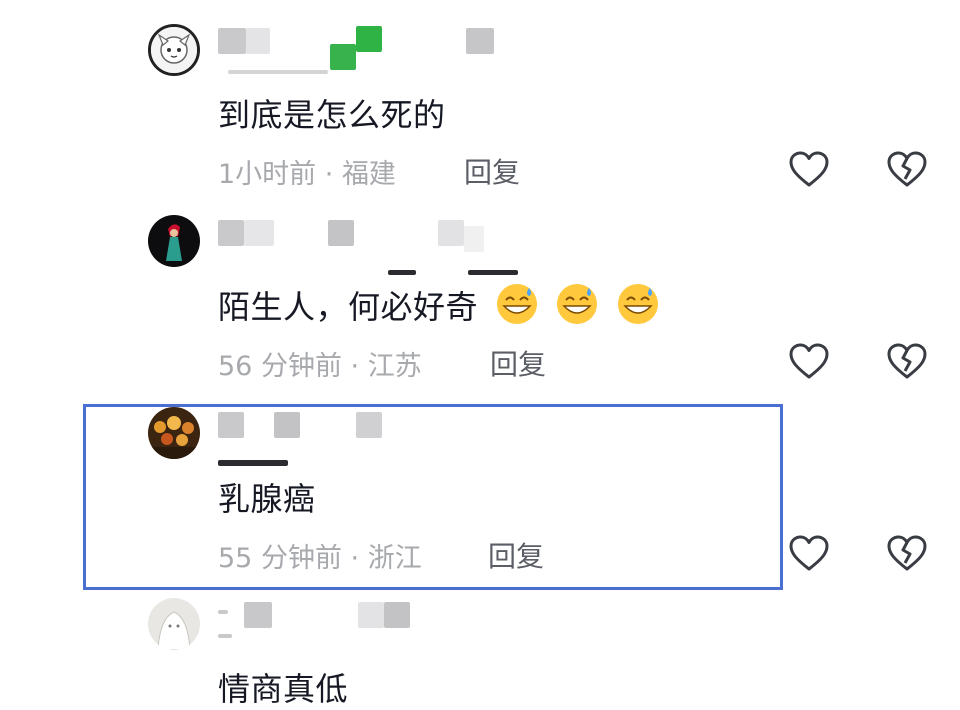  What do you see at coordinates (394, 366) in the screenshot?
I see `comment-location: 江苏` at bounding box center [394, 366].